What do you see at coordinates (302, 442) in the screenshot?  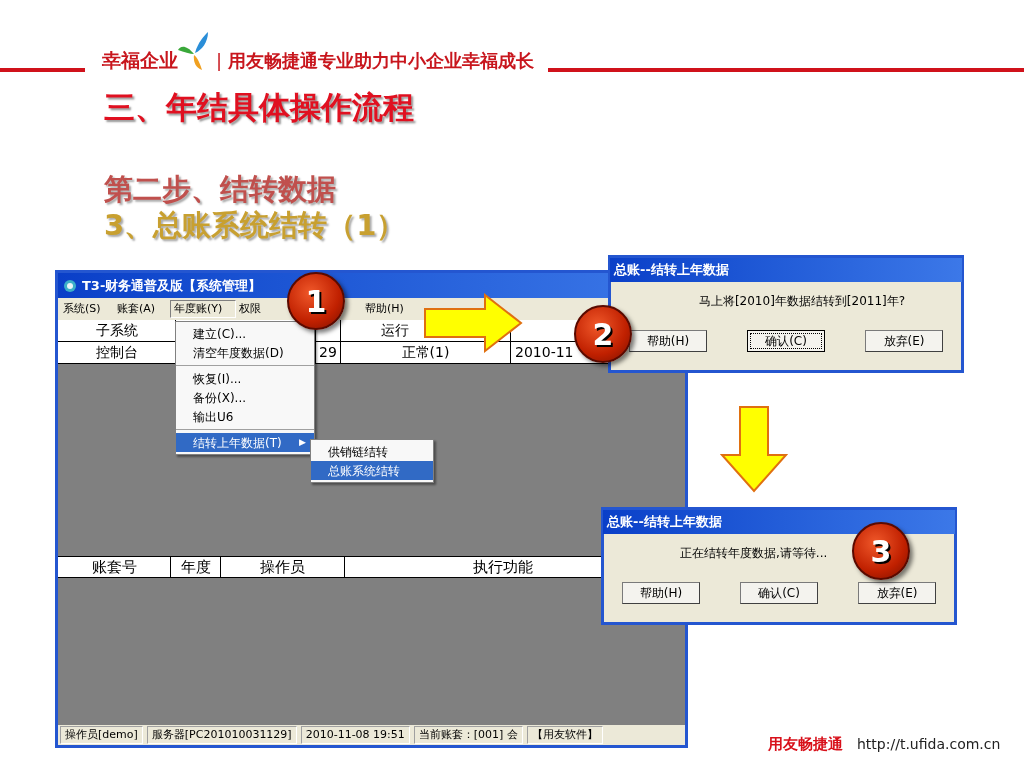 I see `submenu-arrow: ▶` at bounding box center [302, 442].